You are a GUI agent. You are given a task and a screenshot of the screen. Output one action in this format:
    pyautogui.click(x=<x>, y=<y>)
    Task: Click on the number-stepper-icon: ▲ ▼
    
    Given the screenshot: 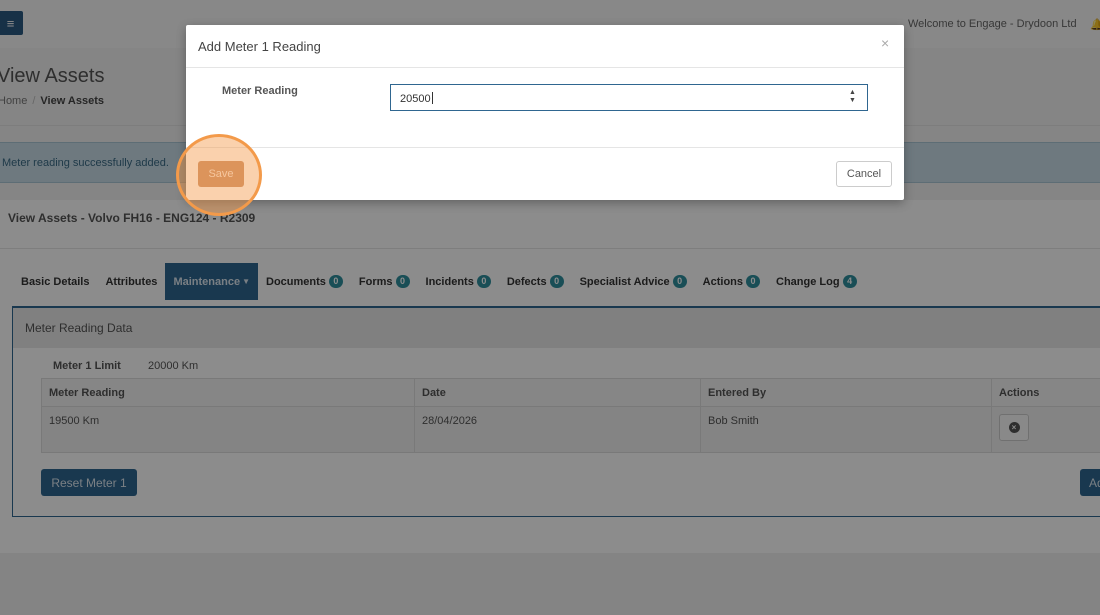 What is the action you would take?
    pyautogui.click(x=852, y=97)
    